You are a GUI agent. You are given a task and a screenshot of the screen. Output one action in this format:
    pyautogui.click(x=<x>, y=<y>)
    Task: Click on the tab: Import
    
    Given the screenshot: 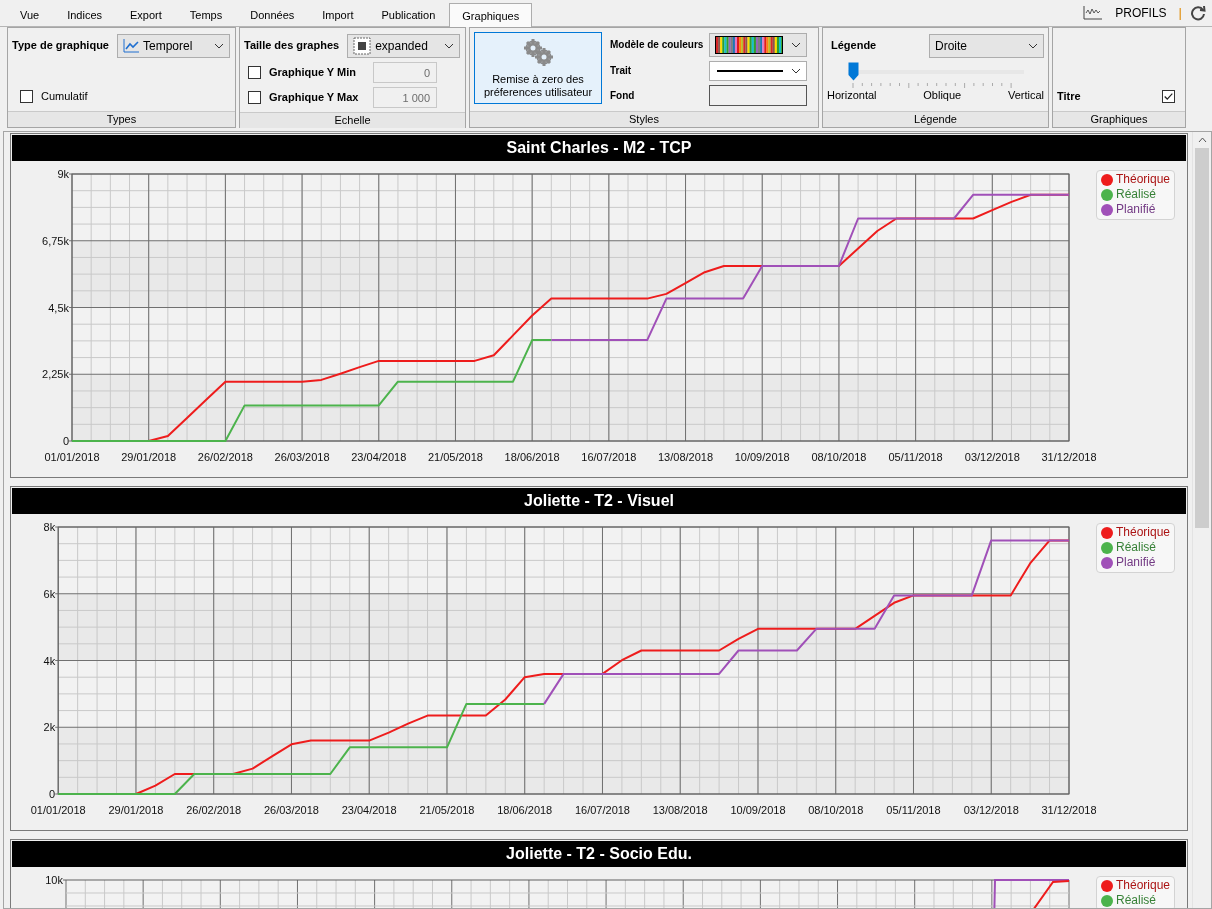 What is the action you would take?
    pyautogui.click(x=338, y=15)
    